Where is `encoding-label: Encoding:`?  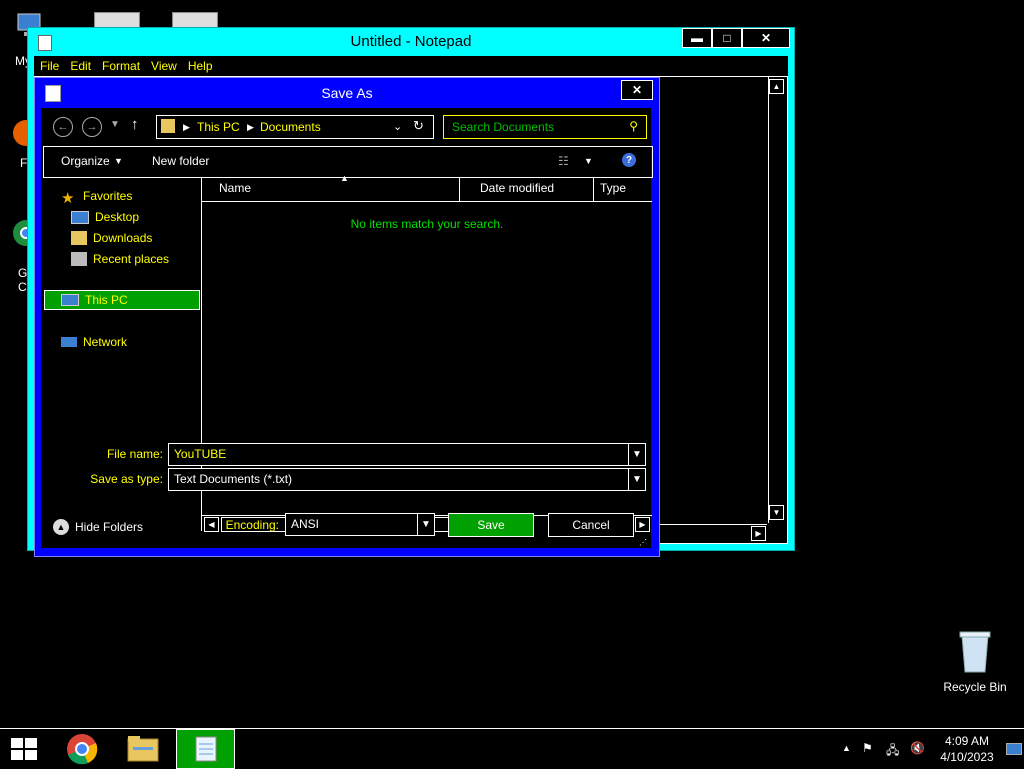 encoding-label: Encoding: is located at coordinates (252, 525).